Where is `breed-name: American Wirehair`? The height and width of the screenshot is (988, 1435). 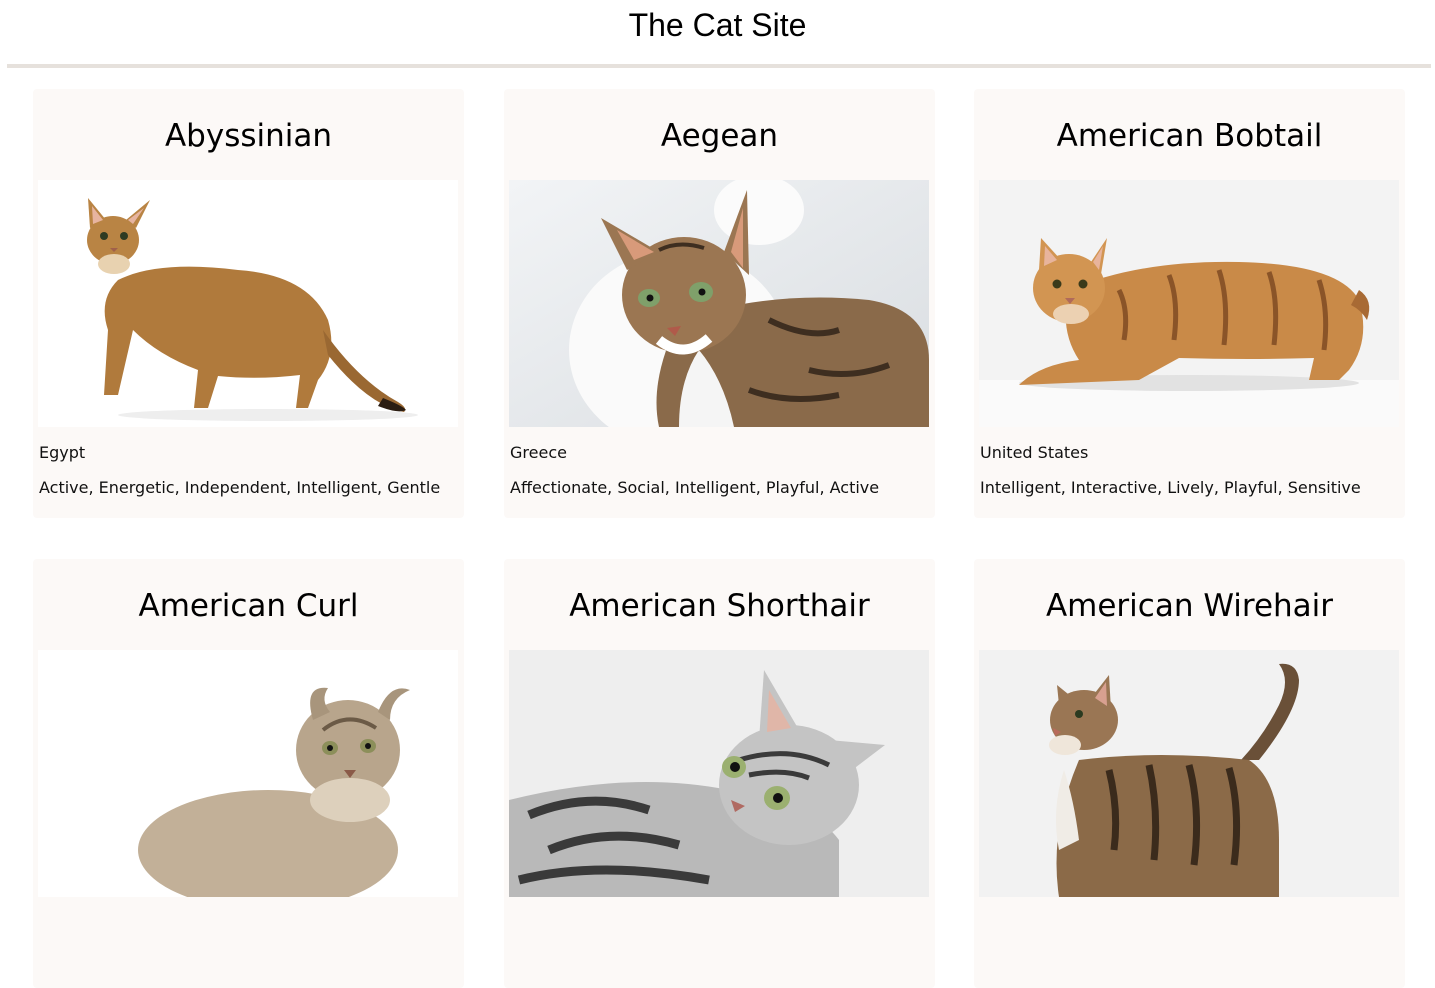
breed-name: American Wirehair is located at coordinates (1189, 606).